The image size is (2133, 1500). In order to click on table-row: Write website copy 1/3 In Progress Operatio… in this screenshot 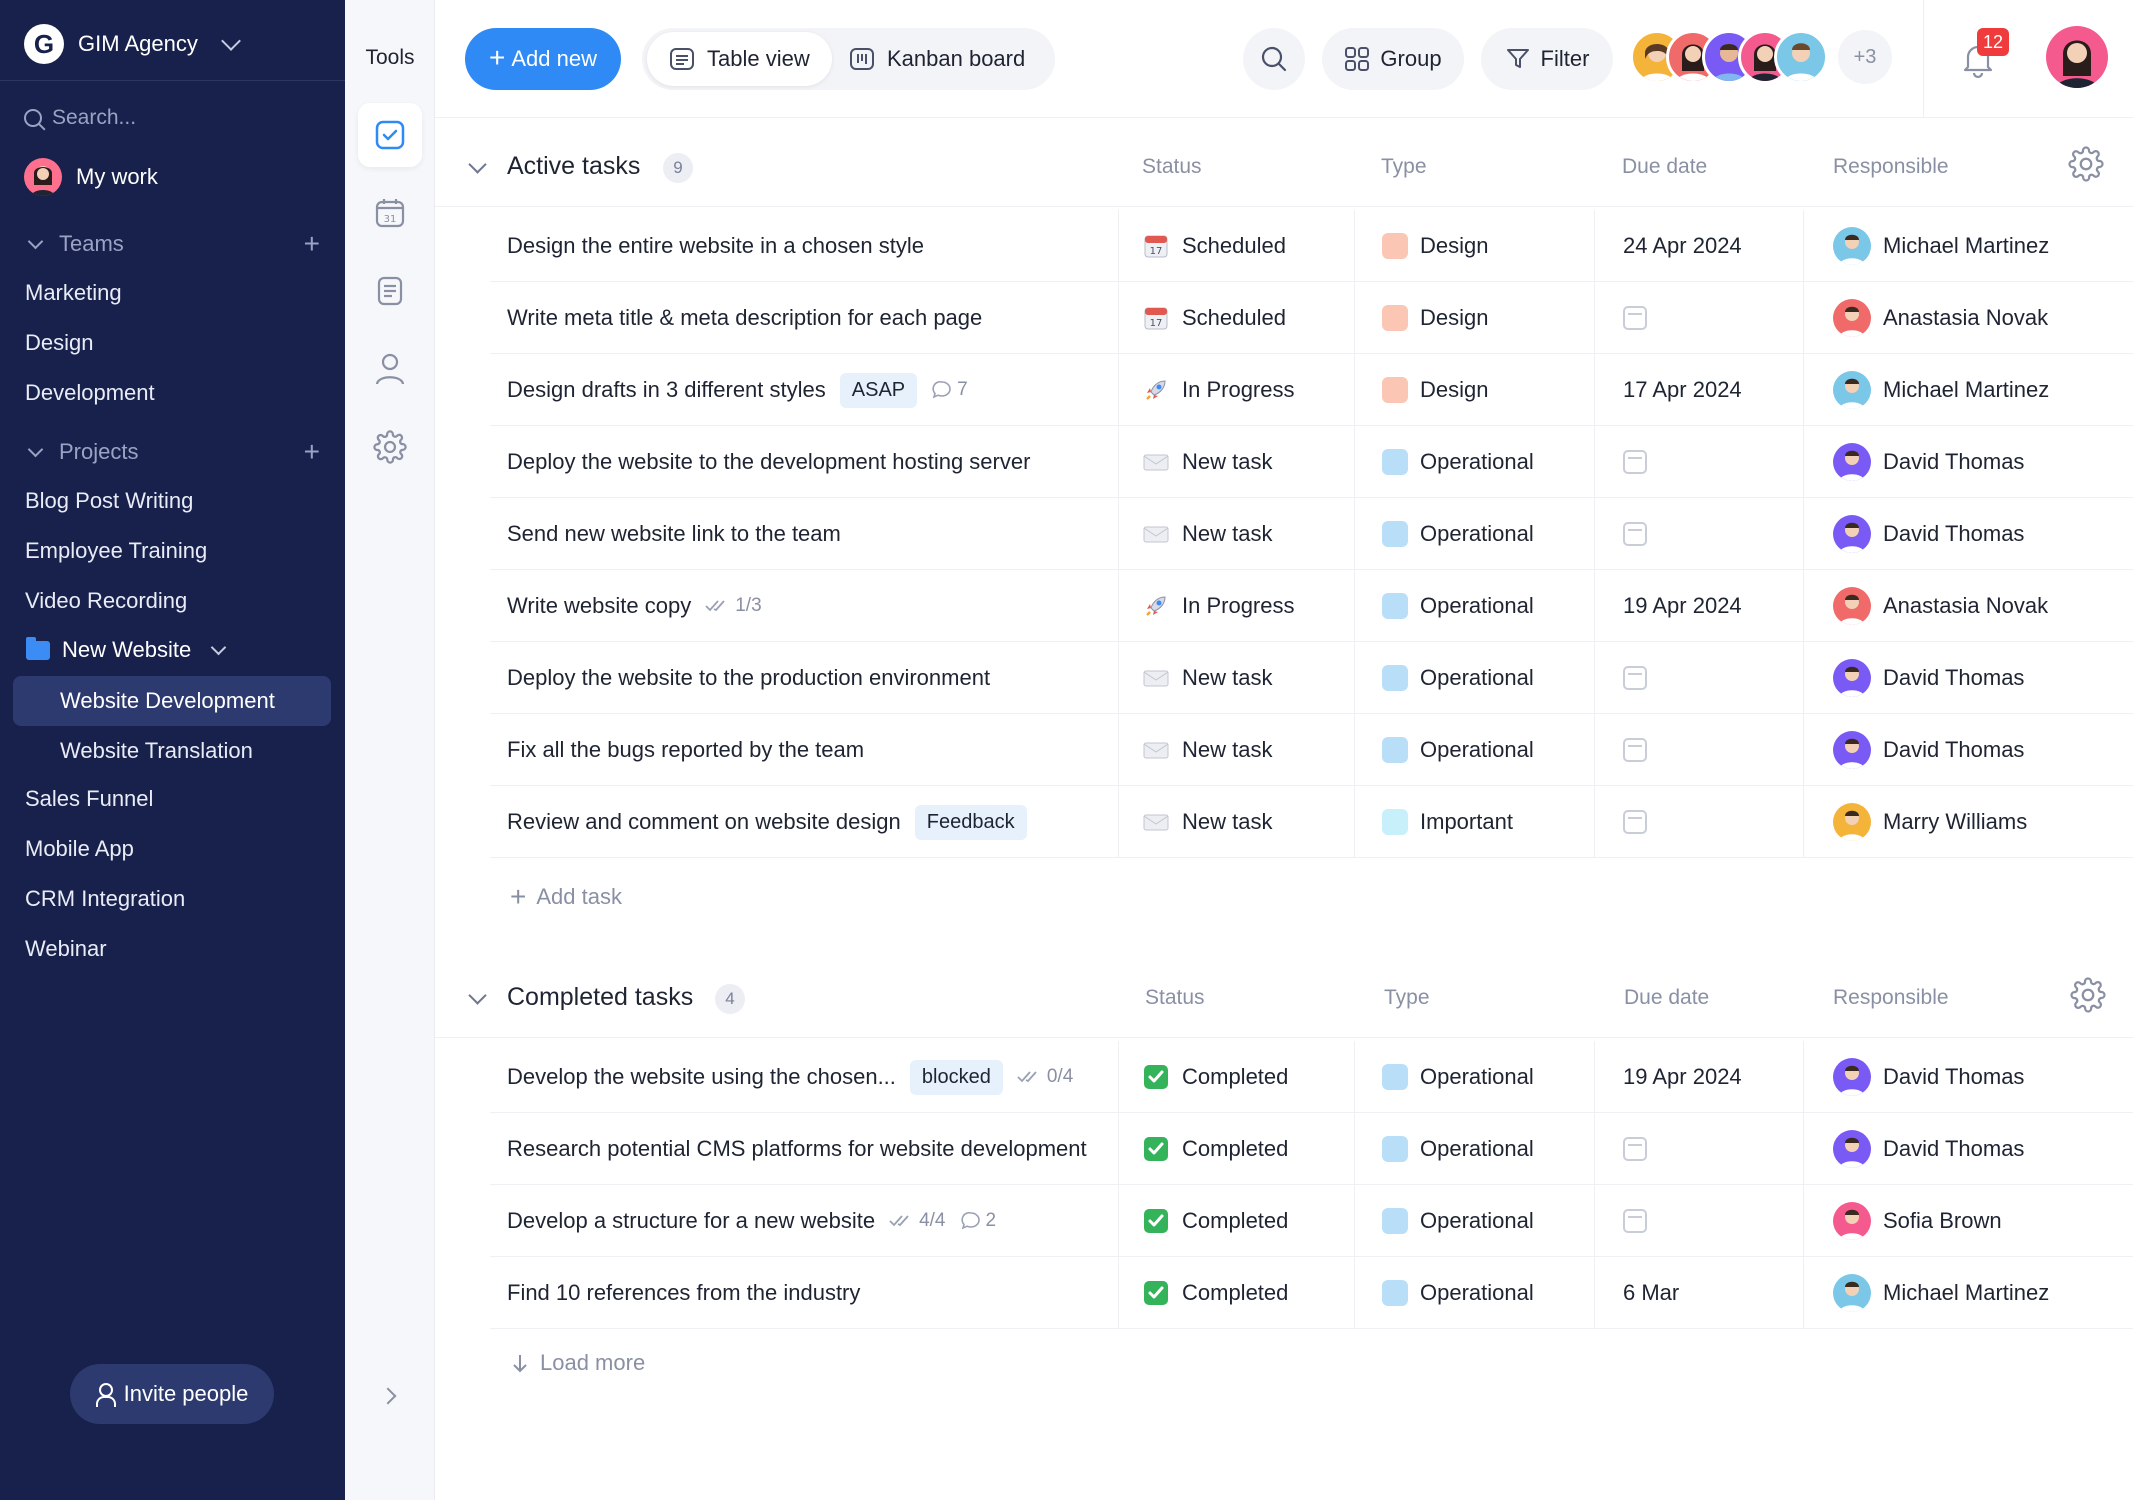, I will do `click(1311, 606)`.